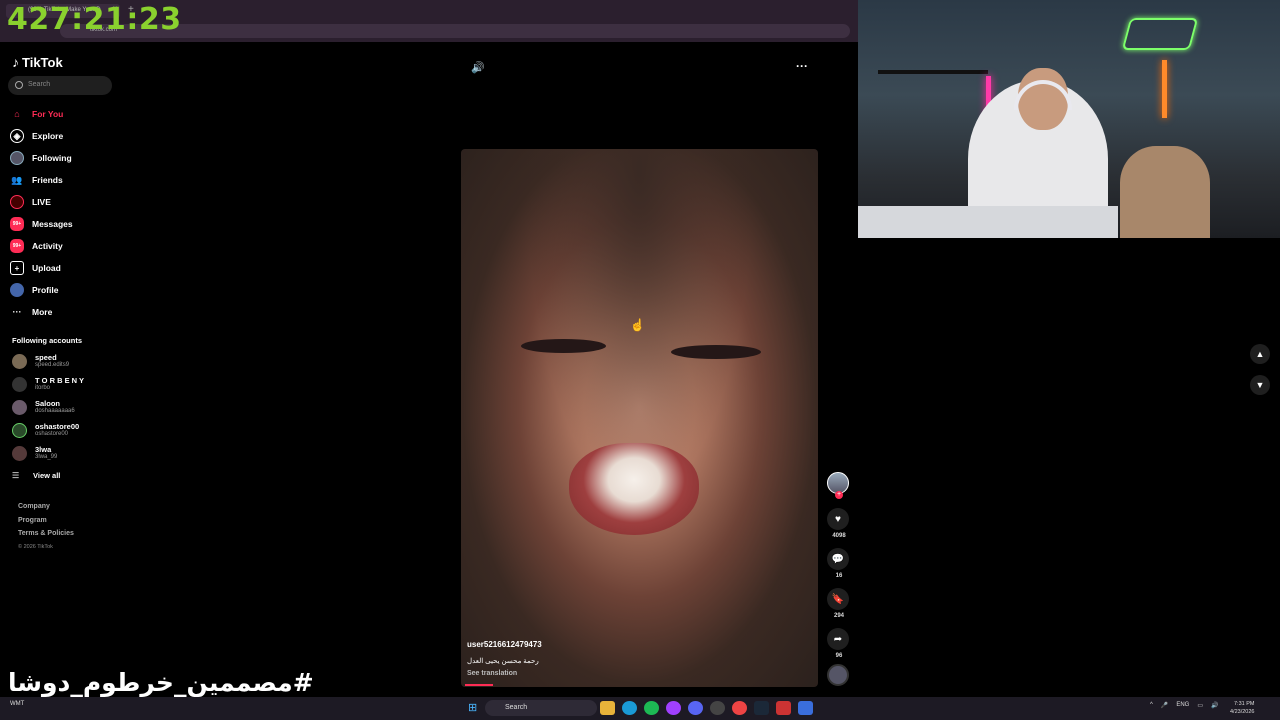  What do you see at coordinates (651, 708) in the screenshot?
I see `spotify-icon` at bounding box center [651, 708].